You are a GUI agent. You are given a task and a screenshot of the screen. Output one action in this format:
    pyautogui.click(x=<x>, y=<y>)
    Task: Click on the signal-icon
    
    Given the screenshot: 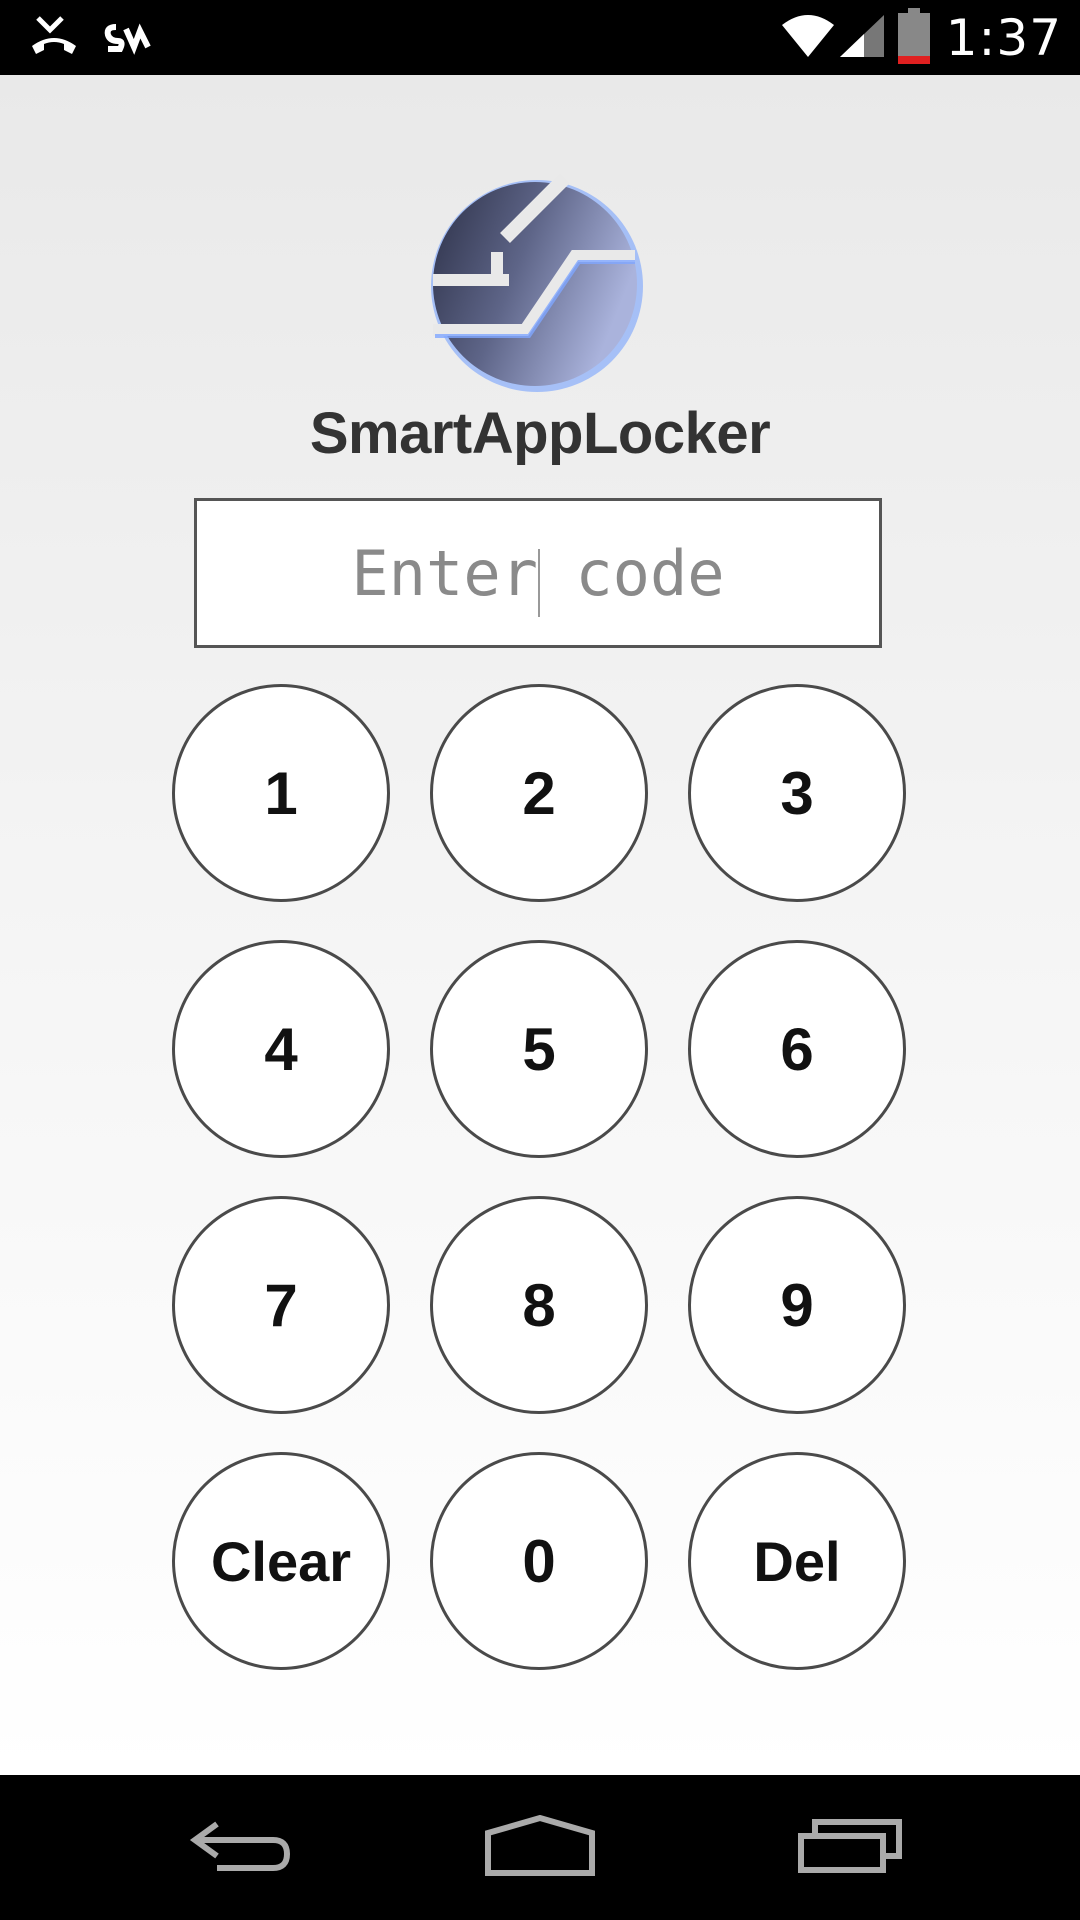 What is the action you would take?
    pyautogui.click(x=862, y=38)
    